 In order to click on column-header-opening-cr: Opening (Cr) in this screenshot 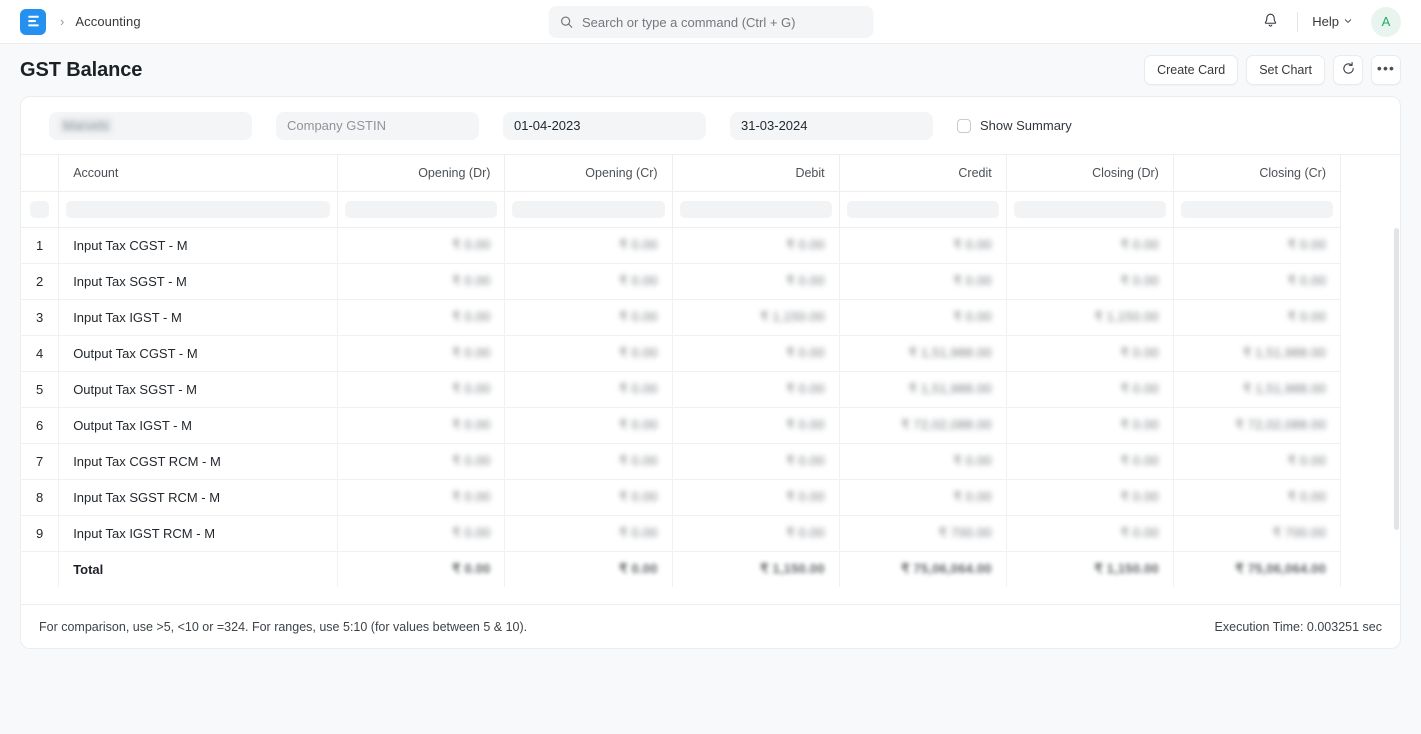, I will do `click(588, 173)`.